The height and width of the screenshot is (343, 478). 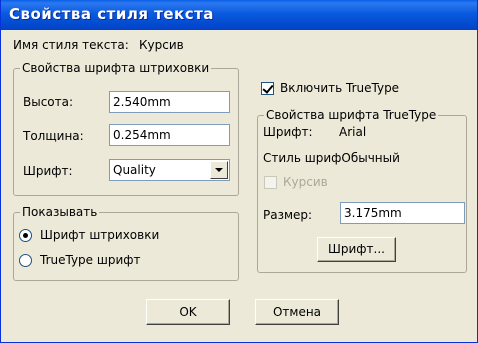 What do you see at coordinates (402, 213) in the screenshot?
I see `size-input: 3.175mm` at bounding box center [402, 213].